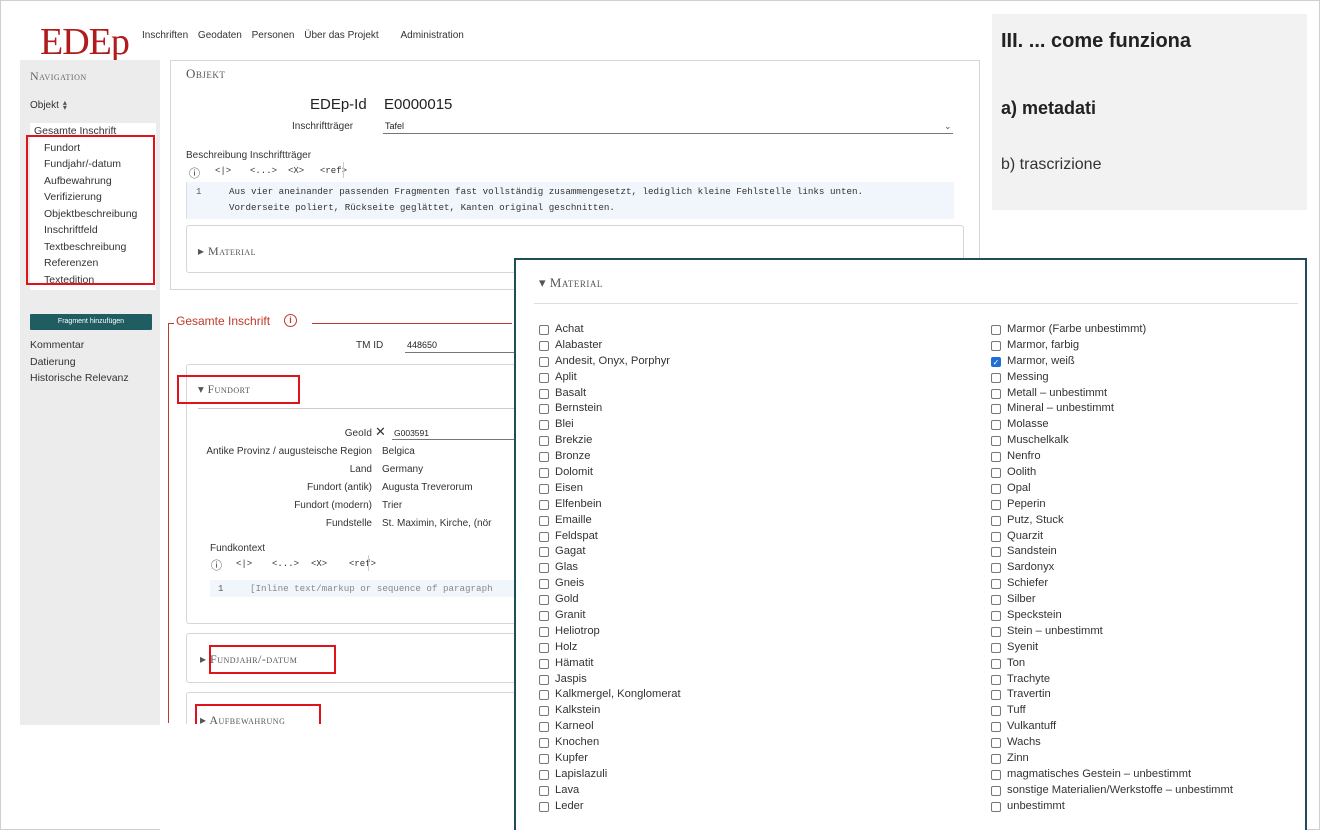  What do you see at coordinates (79, 362) in the screenshot?
I see `sidebar-item-datierung: Datierung` at bounding box center [79, 362].